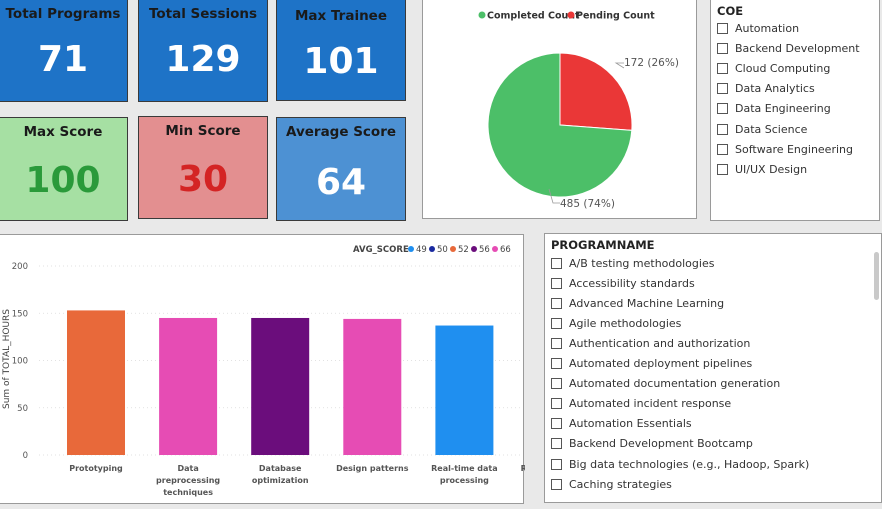 The width and height of the screenshot is (882, 509). What do you see at coordinates (665, 384) in the screenshot?
I see `programname-item: Automated documentation generation` at bounding box center [665, 384].